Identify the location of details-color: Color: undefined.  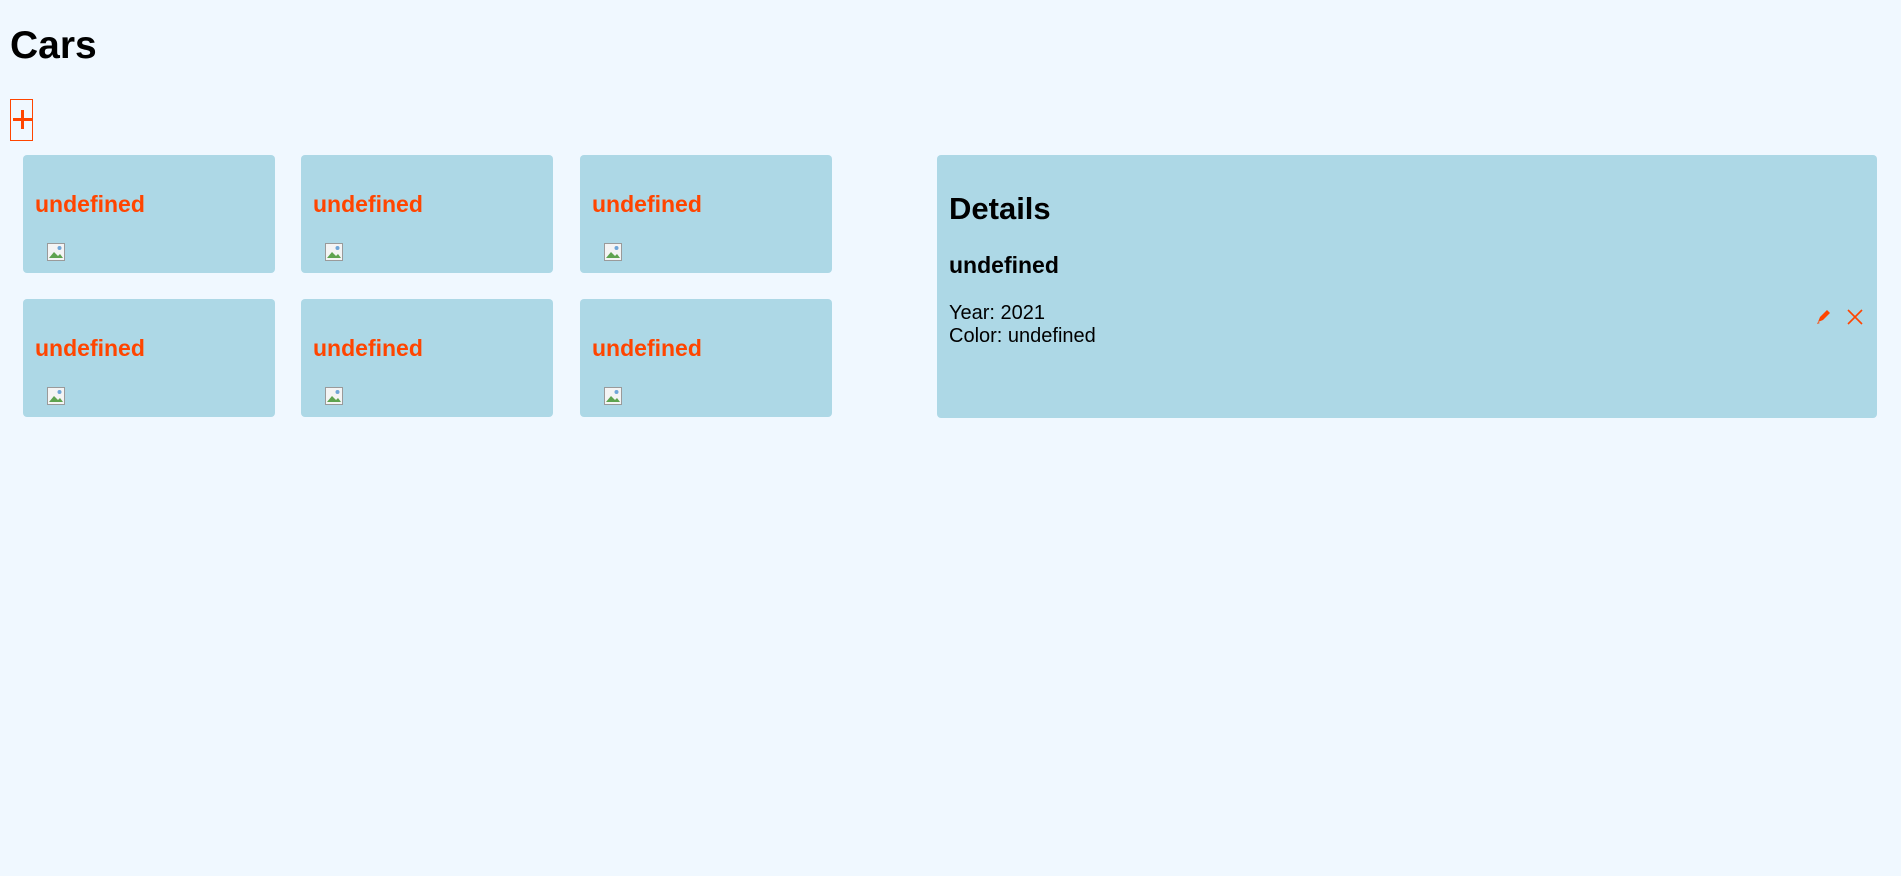
(1022, 336).